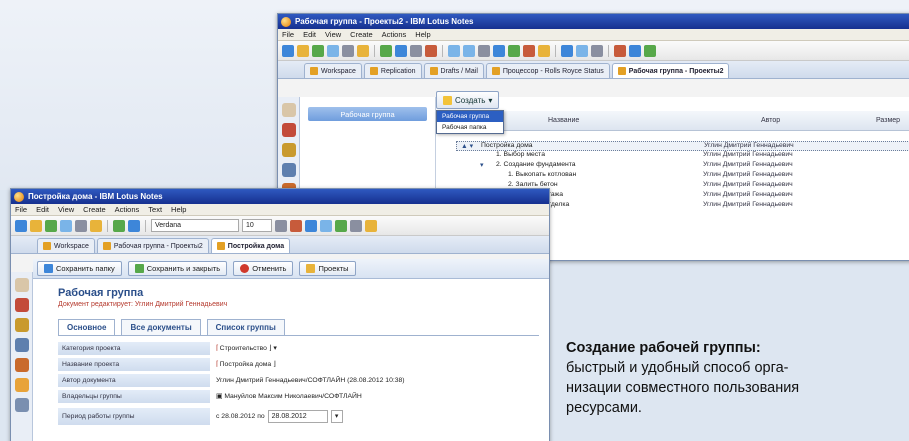 Image resolution: width=909 pixels, height=441 pixels. Describe the element at coordinates (281, 225) in the screenshot. I see `text-color-icon` at that location.